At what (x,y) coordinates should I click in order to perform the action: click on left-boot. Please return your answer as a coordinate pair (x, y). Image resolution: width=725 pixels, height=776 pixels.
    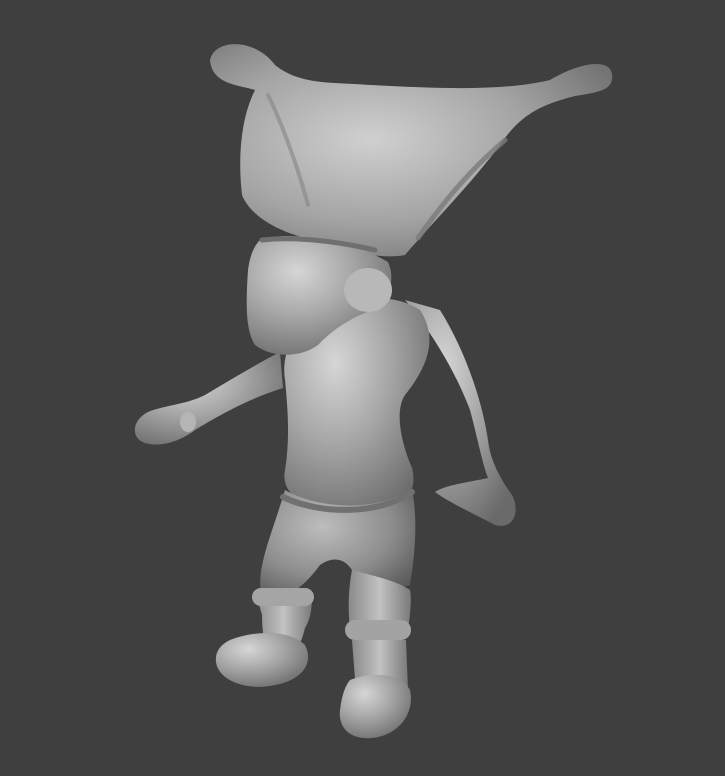
    Looking at the image, I should click on (262, 660).